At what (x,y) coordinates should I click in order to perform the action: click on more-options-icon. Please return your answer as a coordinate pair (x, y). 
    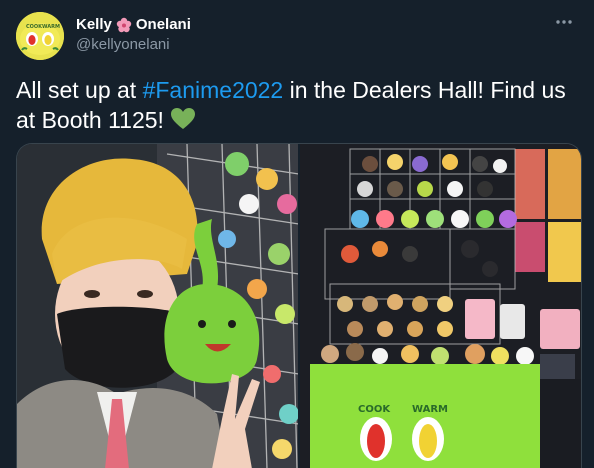
    Looking at the image, I should click on (564, 22).